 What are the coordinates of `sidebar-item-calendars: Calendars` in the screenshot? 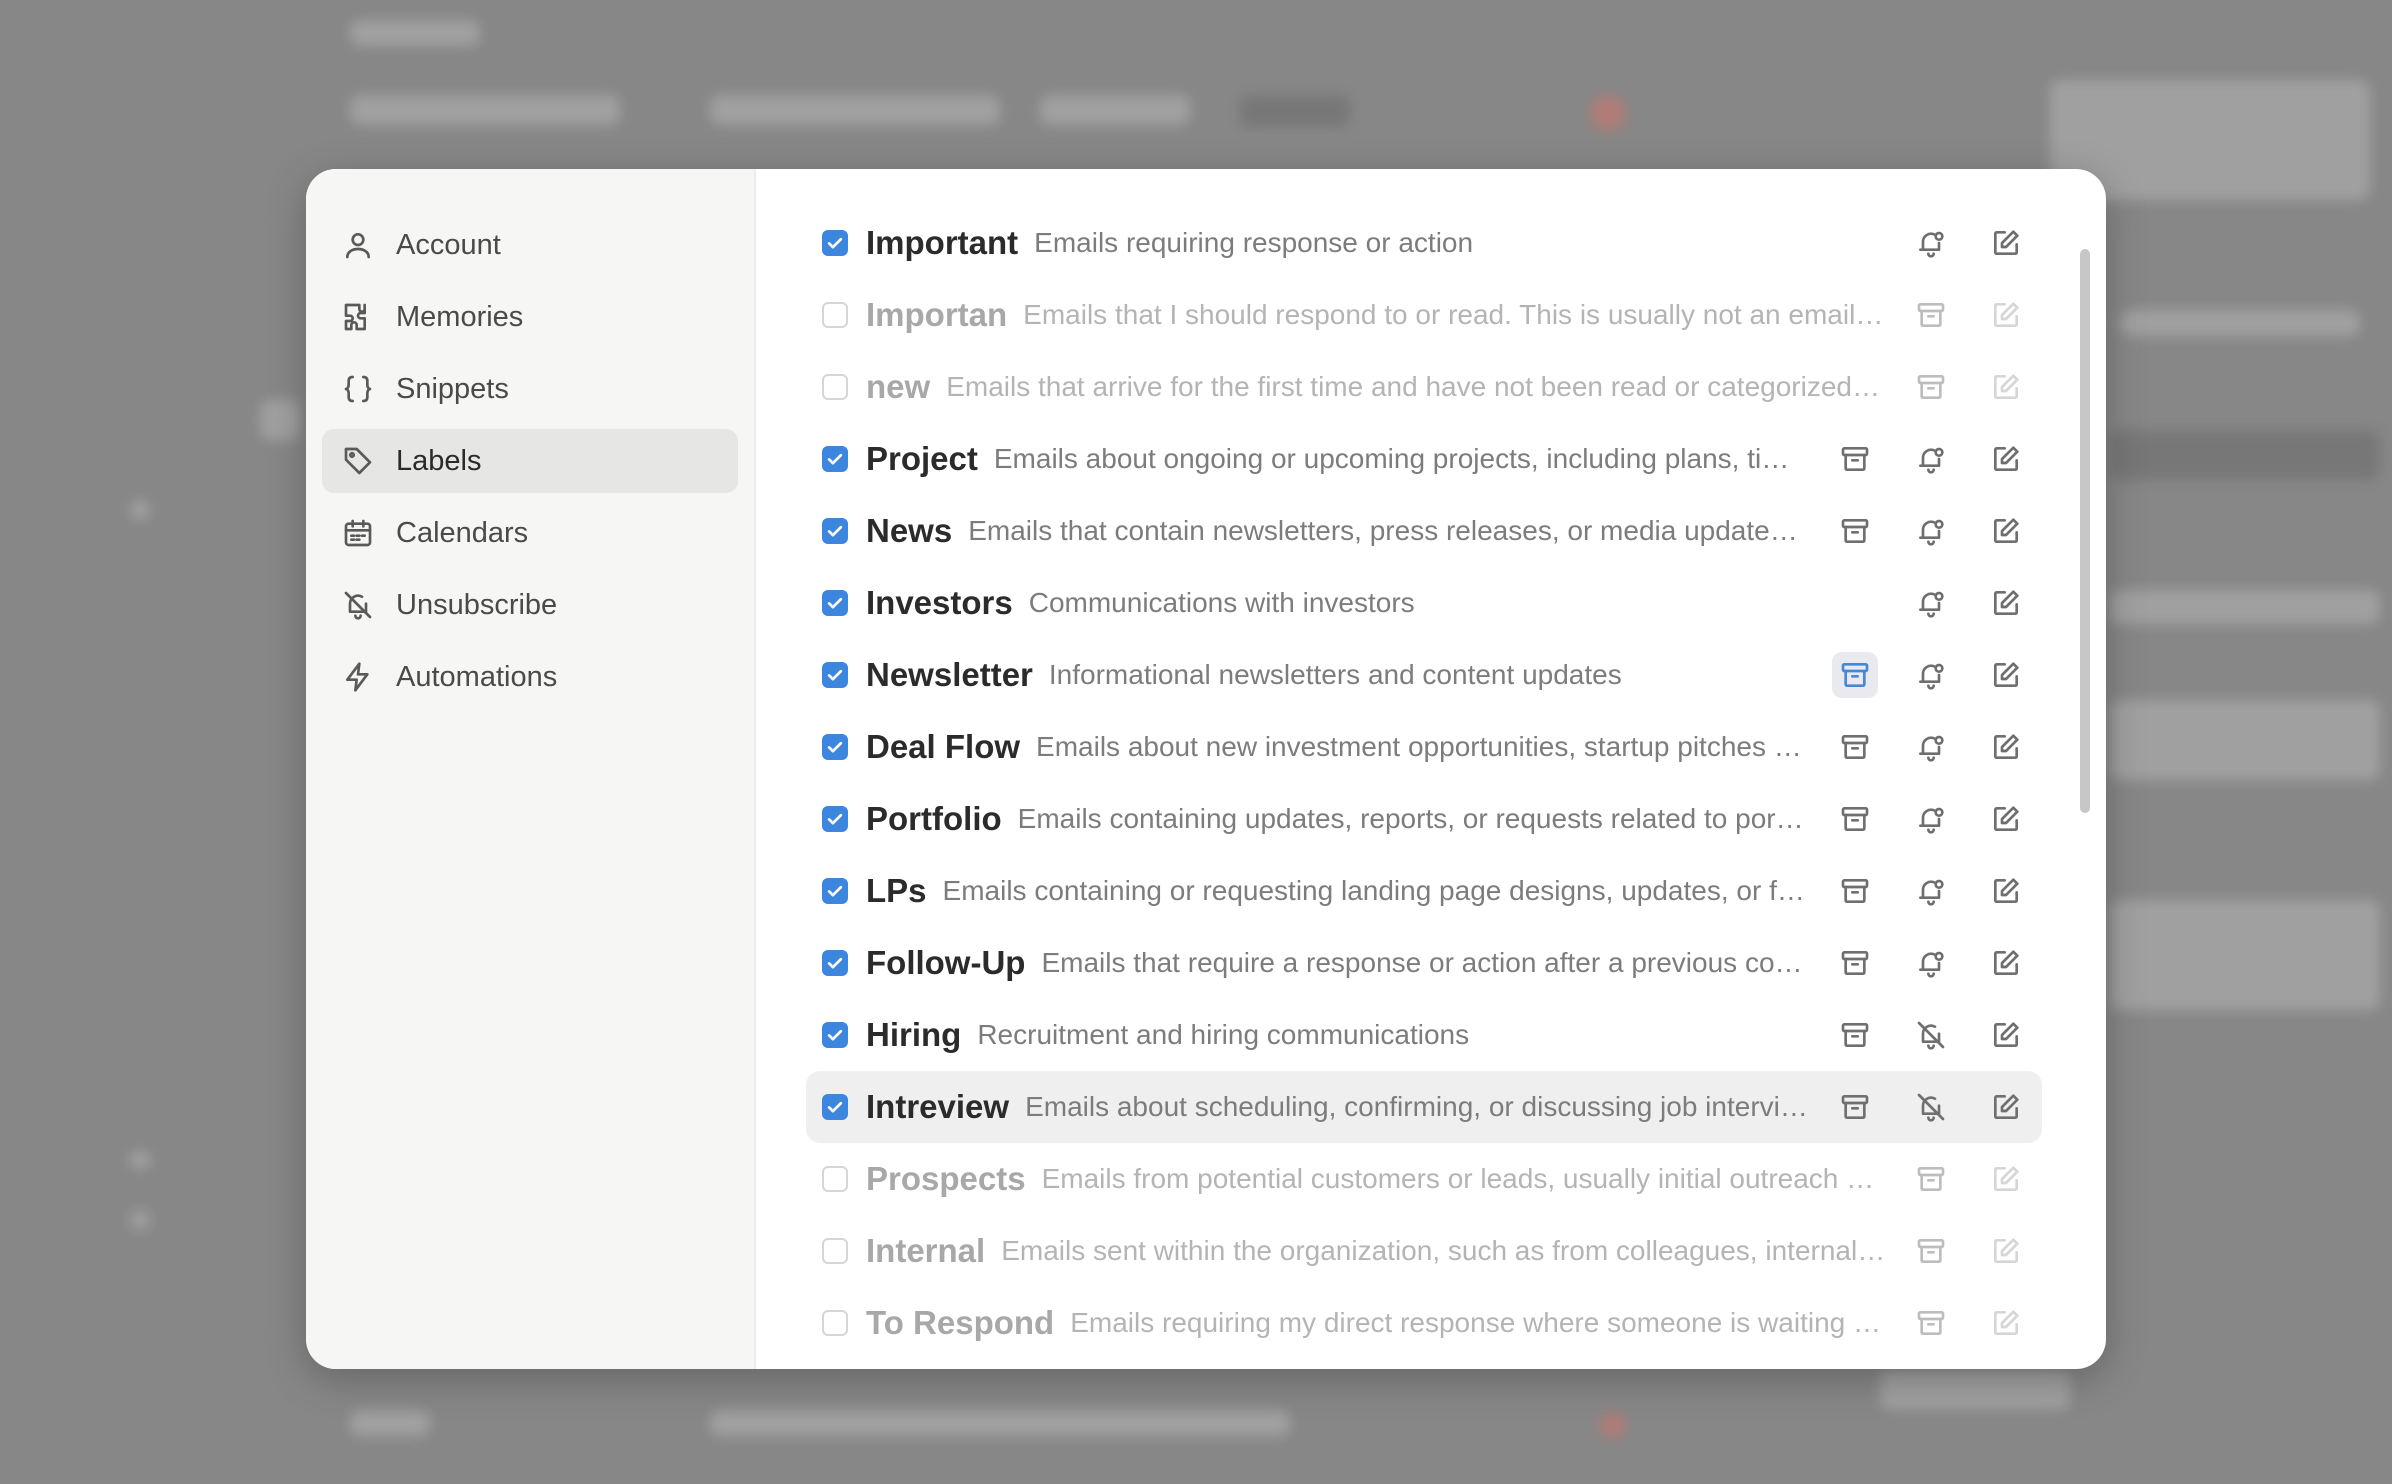 It's located at (530, 533).